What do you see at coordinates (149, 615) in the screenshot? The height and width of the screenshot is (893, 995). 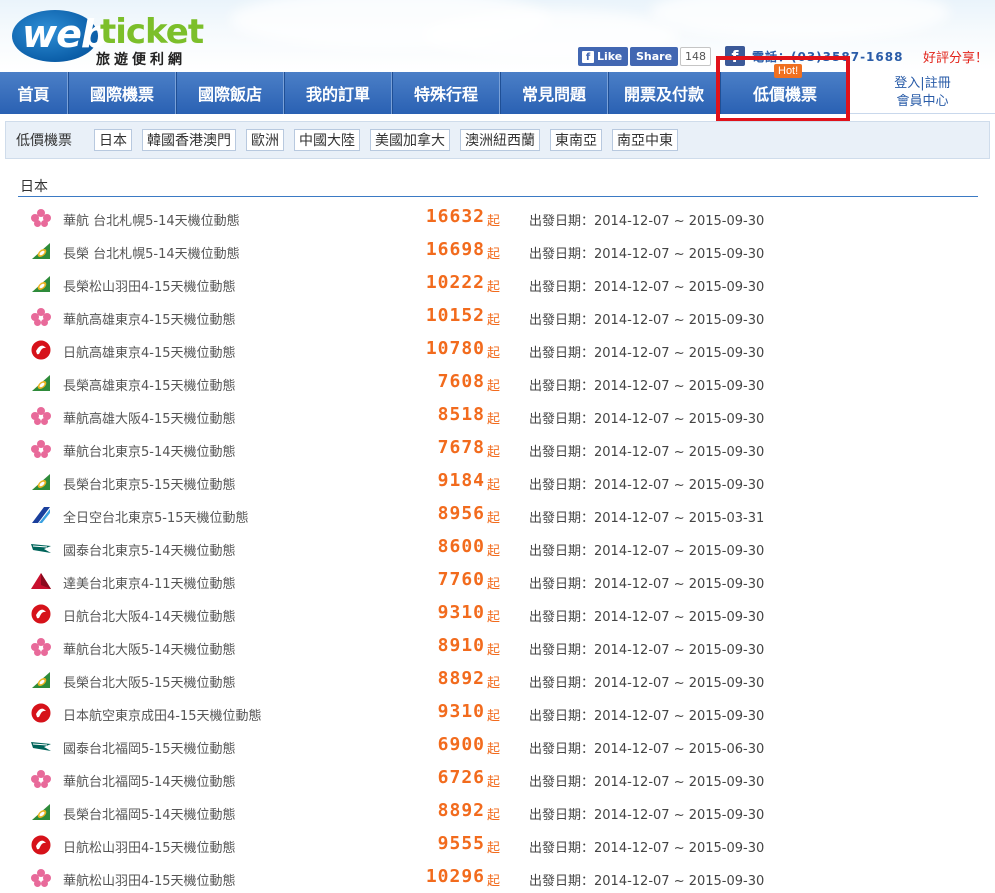 I see `flight-name-link: 日航台北大阪4-14天機位動態` at bounding box center [149, 615].